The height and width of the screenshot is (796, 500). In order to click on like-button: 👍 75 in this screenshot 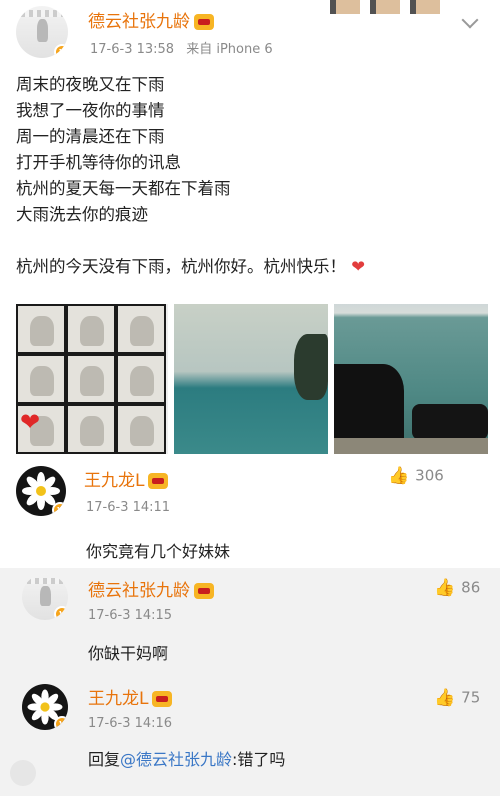, I will do `click(457, 698)`.